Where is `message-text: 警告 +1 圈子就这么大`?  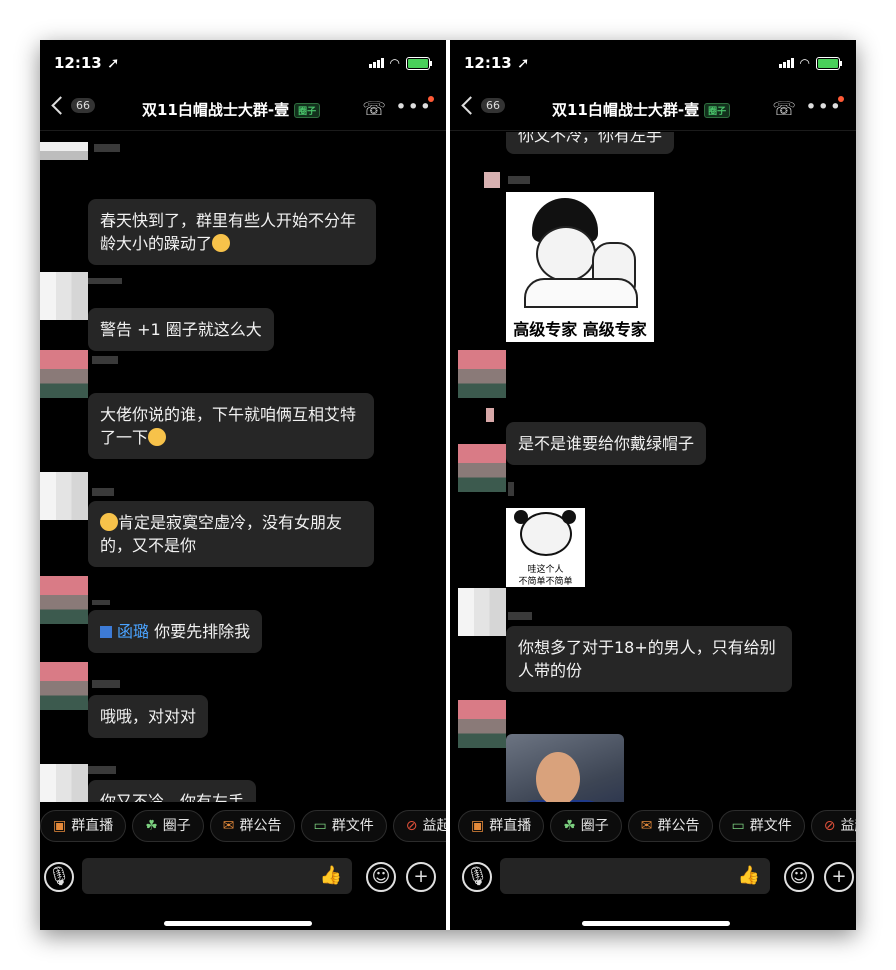 message-text: 警告 +1 圈子就这么大 is located at coordinates (181, 329).